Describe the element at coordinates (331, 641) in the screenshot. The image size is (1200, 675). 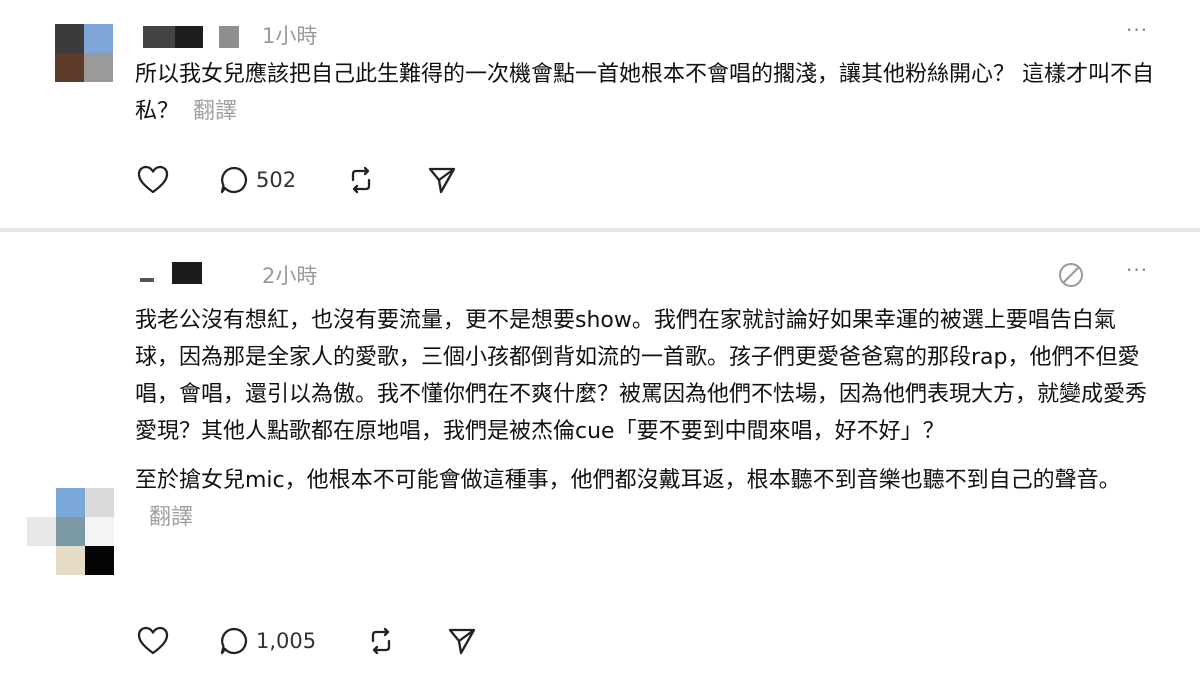
I see `action-bar: 1,005` at that location.